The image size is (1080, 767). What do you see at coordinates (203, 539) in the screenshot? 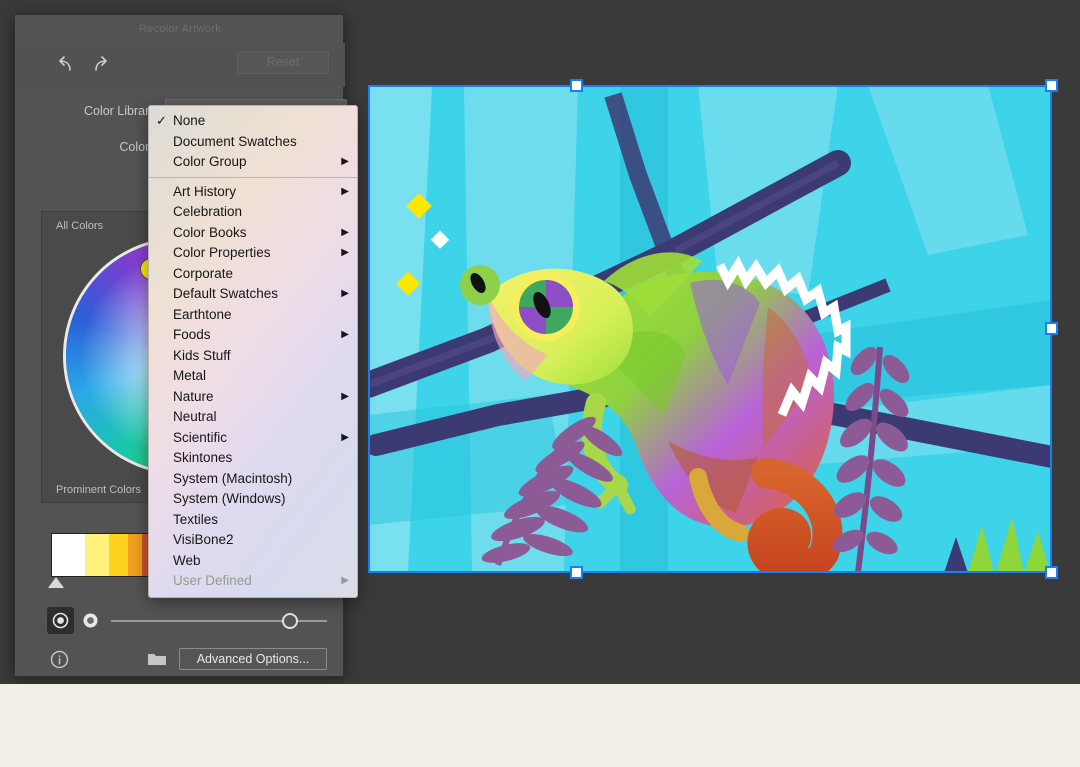
I see `menu-item-label: VisiBone2` at bounding box center [203, 539].